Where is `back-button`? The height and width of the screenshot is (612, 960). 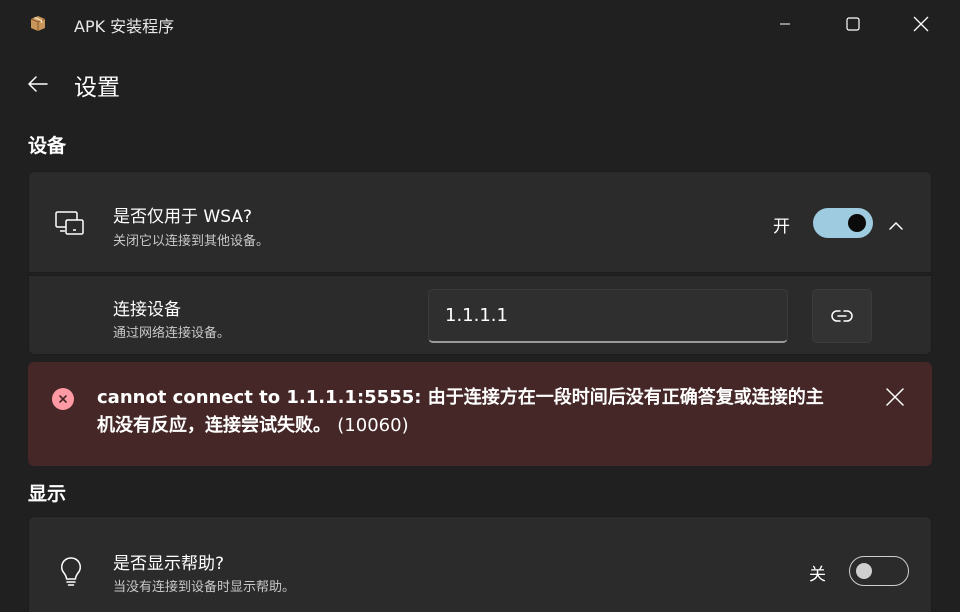
back-button is located at coordinates (38, 84).